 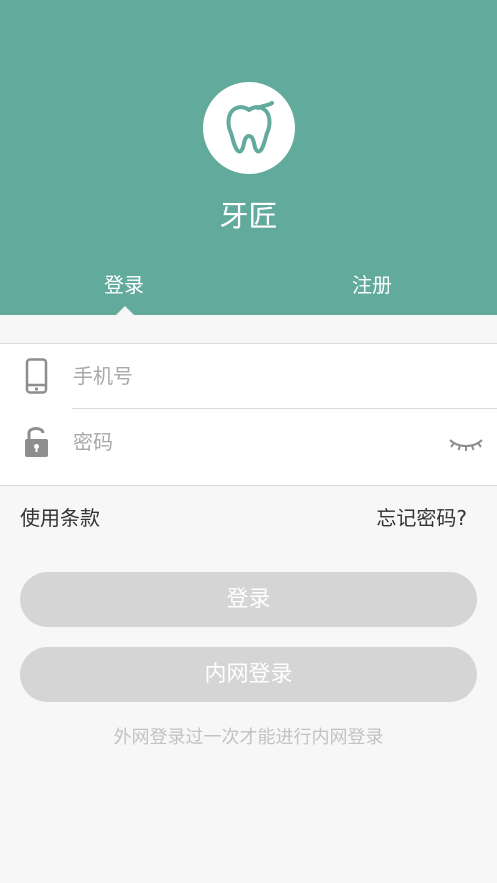 What do you see at coordinates (60, 516) in the screenshot?
I see `terms-link: 使用条款` at bounding box center [60, 516].